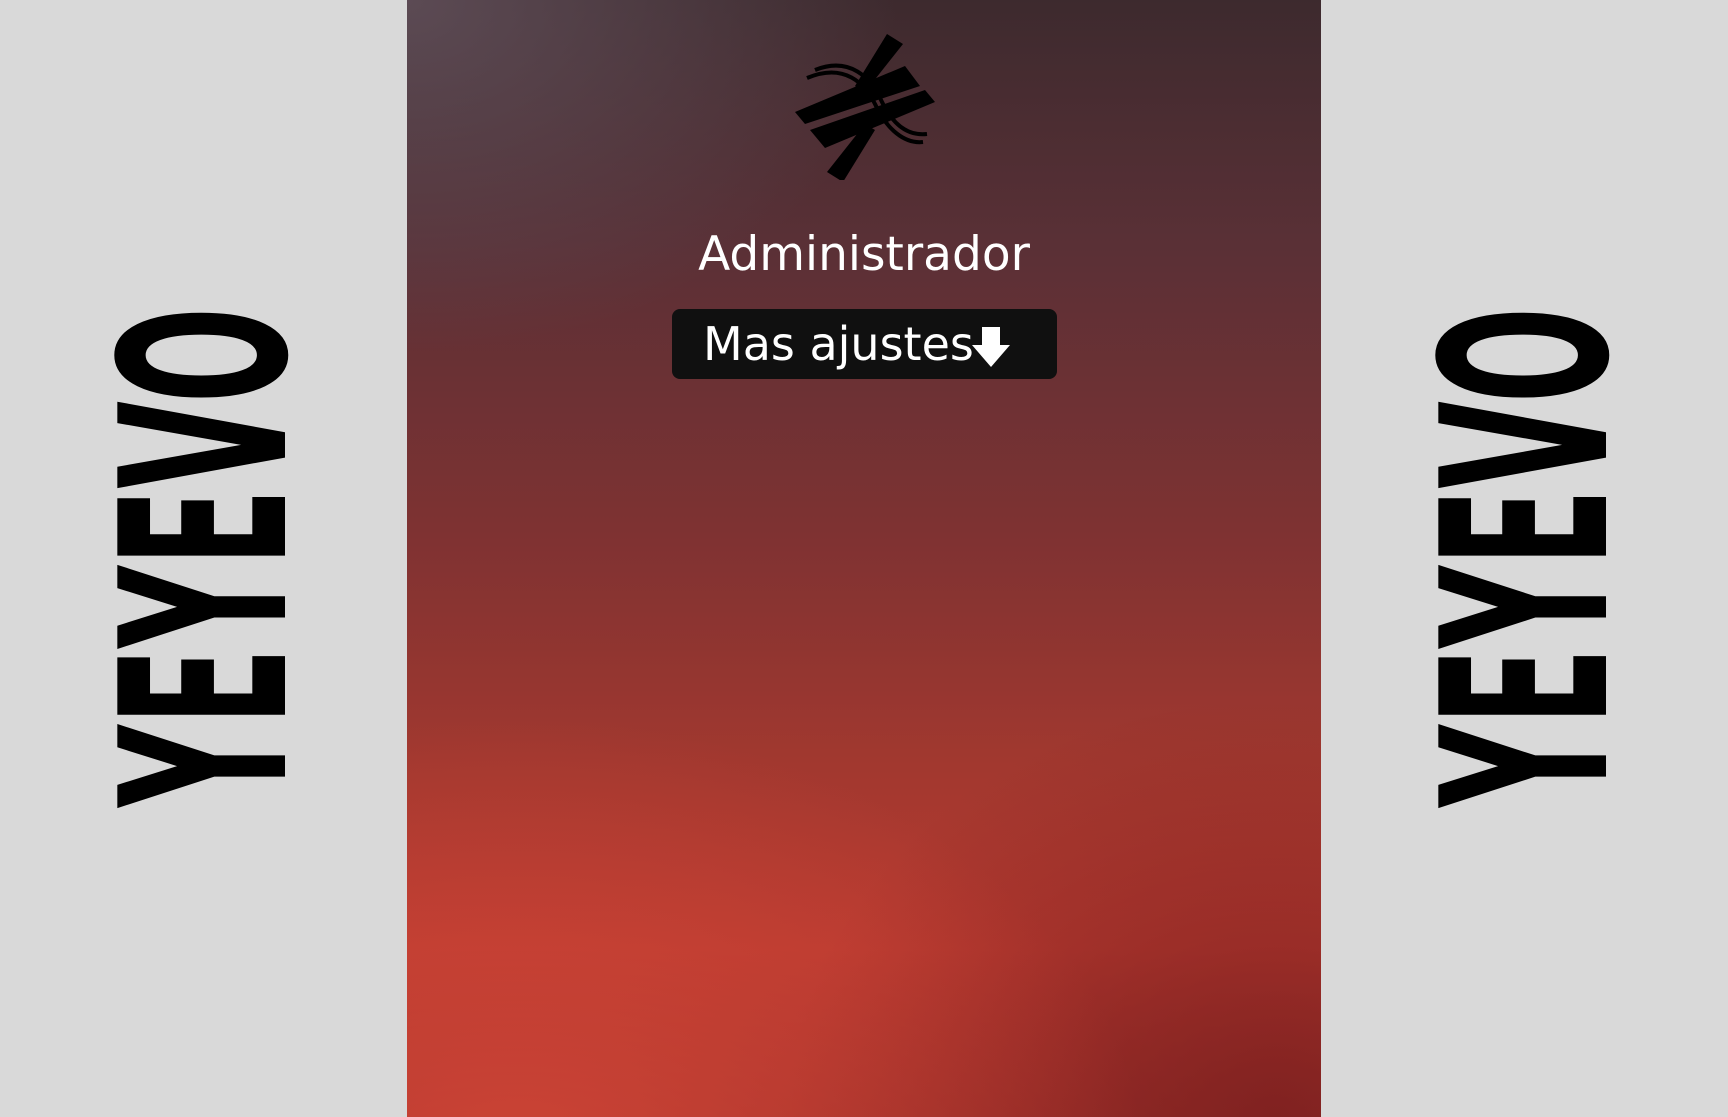  I want to click on x-star-logo-icon, so click(865, 107).